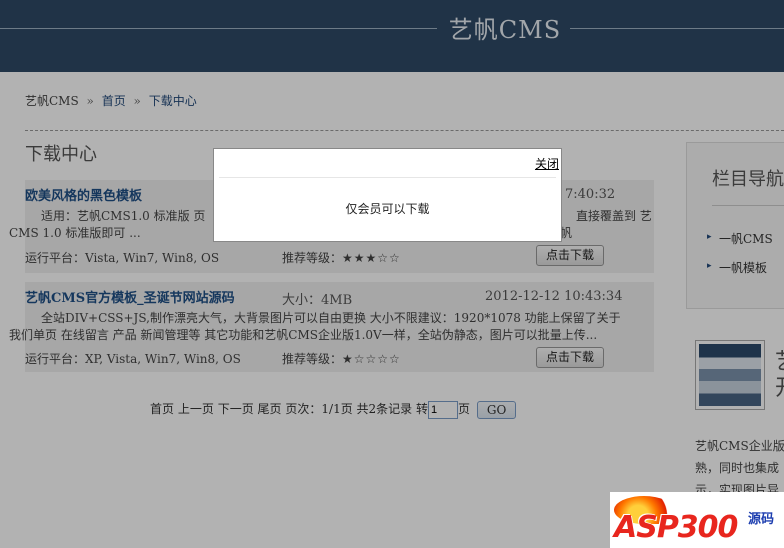 The width and height of the screenshot is (784, 548). What do you see at coordinates (676, 527) in the screenshot?
I see `watermark-text: ASP300` at bounding box center [676, 527].